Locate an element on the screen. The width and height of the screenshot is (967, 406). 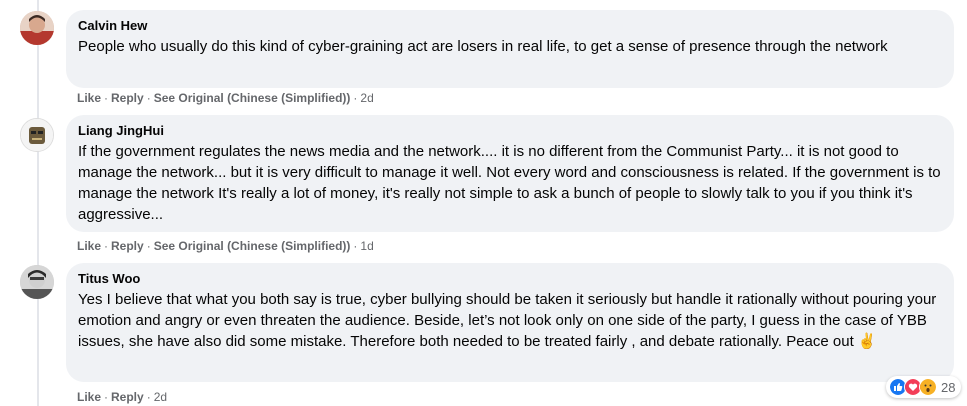
reaction-summary: 28 is located at coordinates (924, 387).